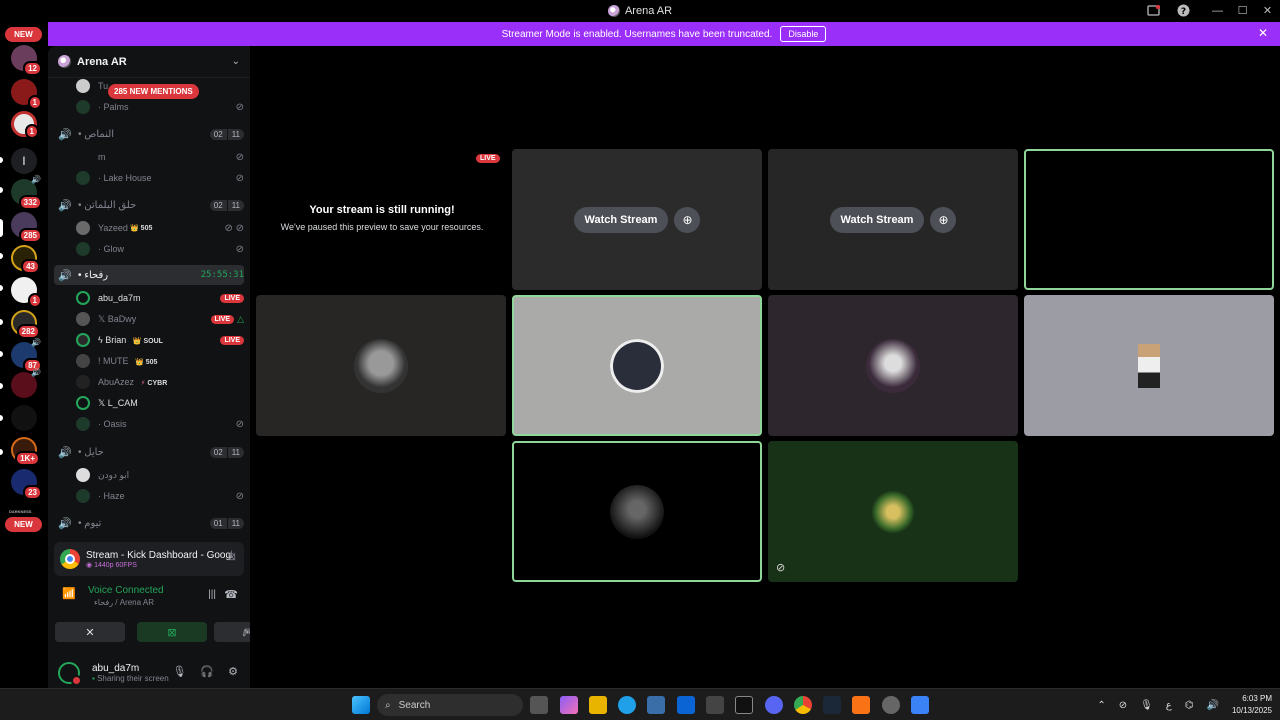  What do you see at coordinates (26, 355) in the screenshot?
I see `server-icon: 🔊 87` at bounding box center [26, 355].